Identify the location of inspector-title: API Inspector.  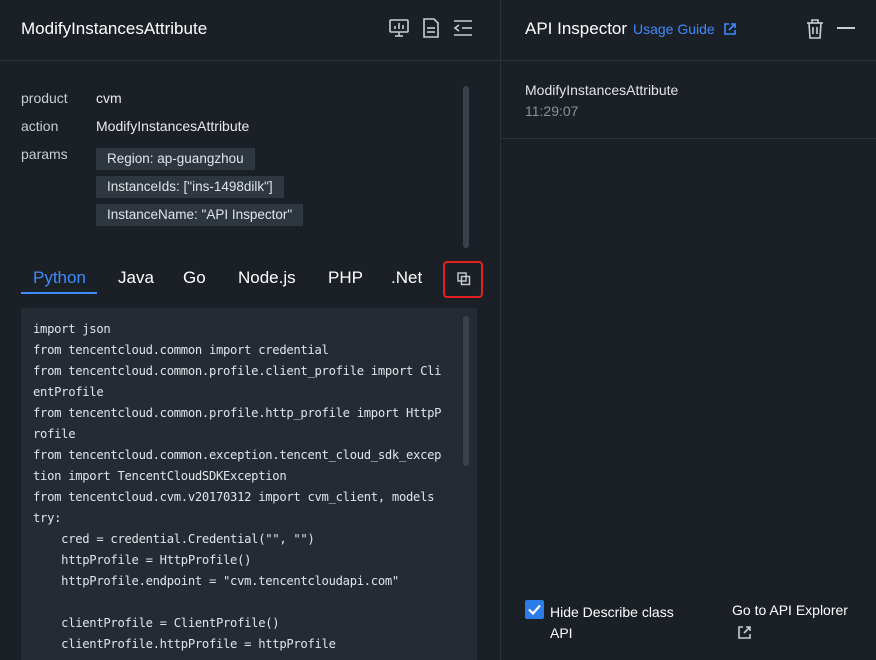
(576, 28).